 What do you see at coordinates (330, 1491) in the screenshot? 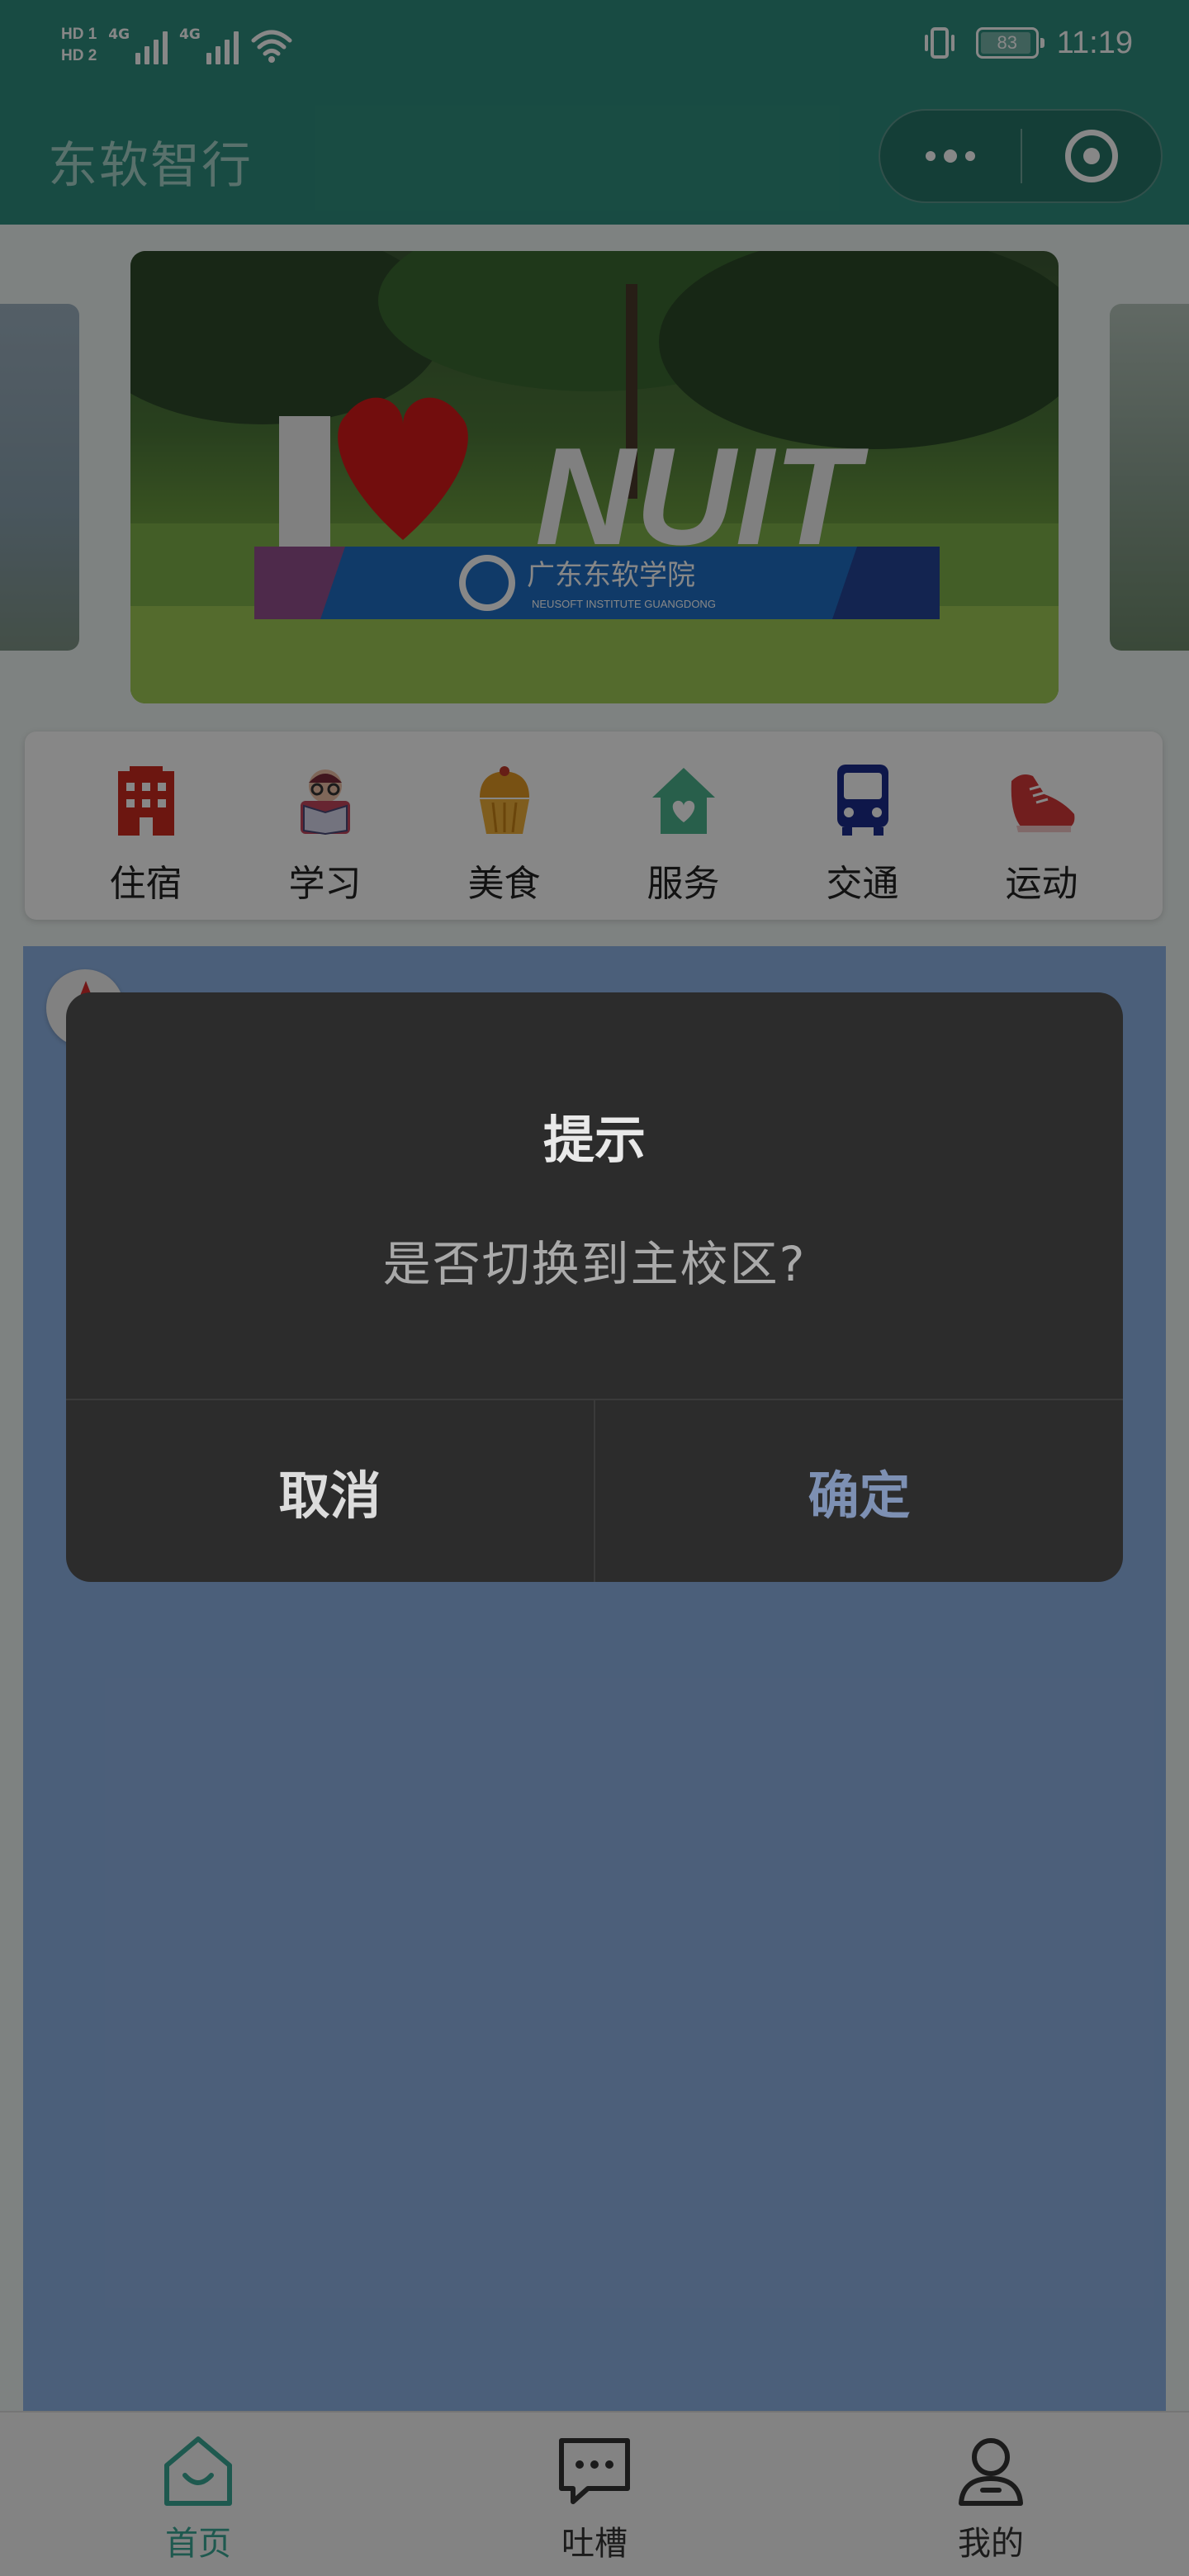
I see `cancel-button: 取消` at bounding box center [330, 1491].